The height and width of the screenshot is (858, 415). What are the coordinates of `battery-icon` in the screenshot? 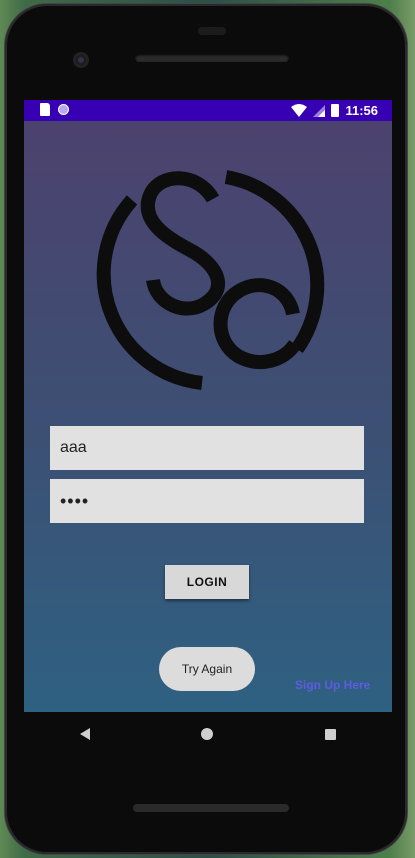 It's located at (335, 110).